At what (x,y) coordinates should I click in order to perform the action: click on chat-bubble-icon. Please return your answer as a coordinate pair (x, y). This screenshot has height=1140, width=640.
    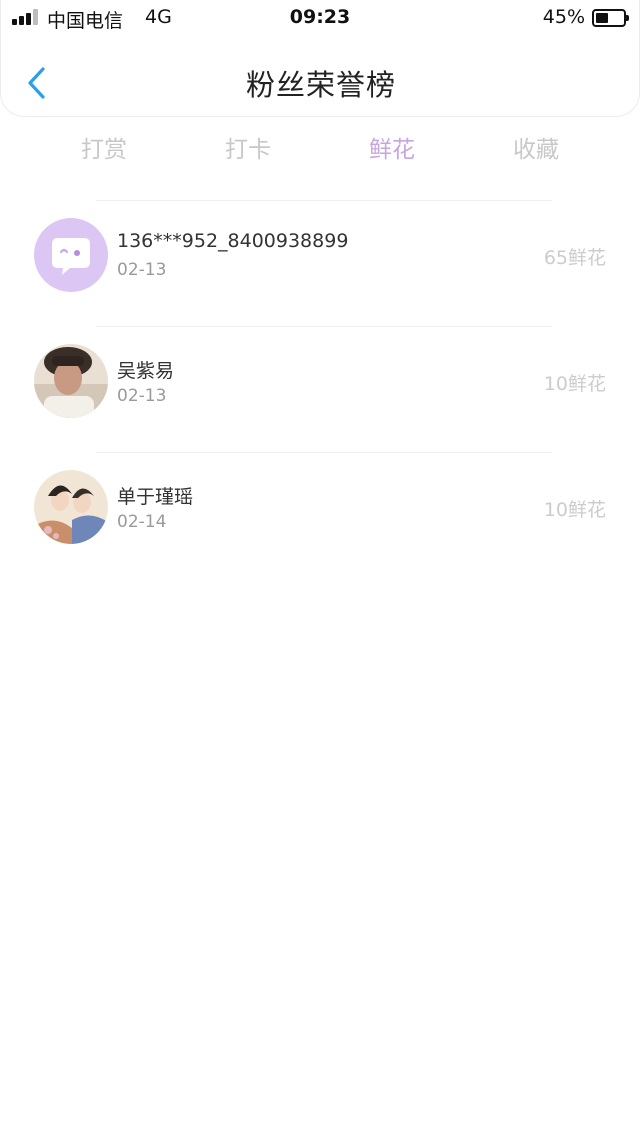
    Looking at the image, I should click on (71, 255).